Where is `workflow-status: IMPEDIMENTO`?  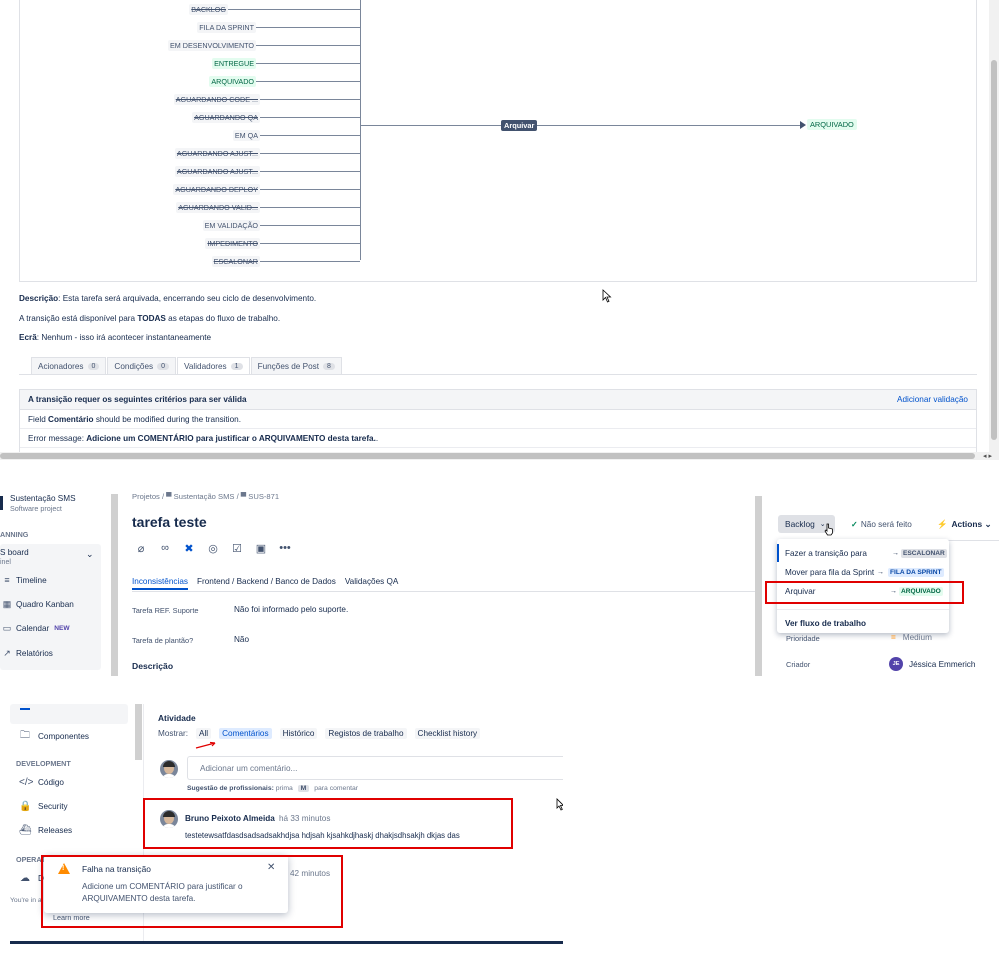 workflow-status: IMPEDIMENTO is located at coordinates (282, 243).